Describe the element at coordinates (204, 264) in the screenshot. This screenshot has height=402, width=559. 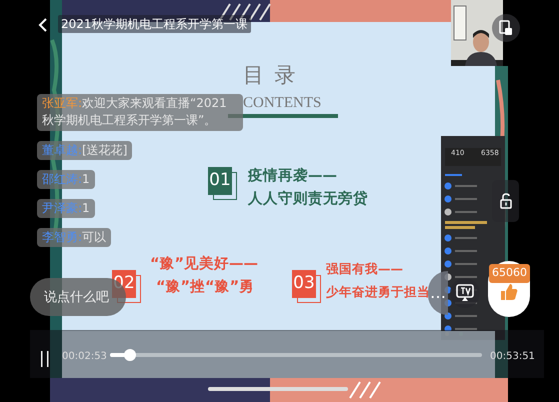
I see `slide-item-text: “豫”见美好——` at that location.